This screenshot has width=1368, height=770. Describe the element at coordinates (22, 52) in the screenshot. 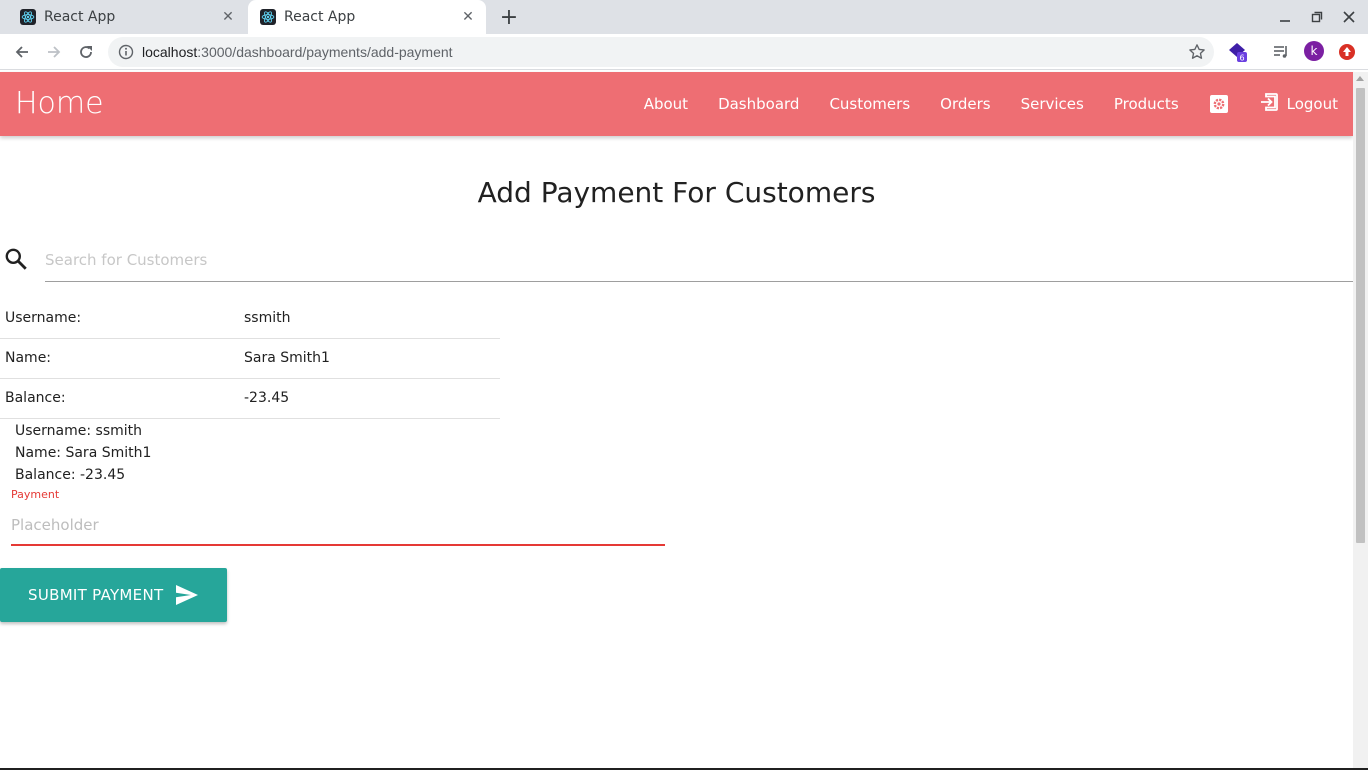

I see `back-icon` at that location.